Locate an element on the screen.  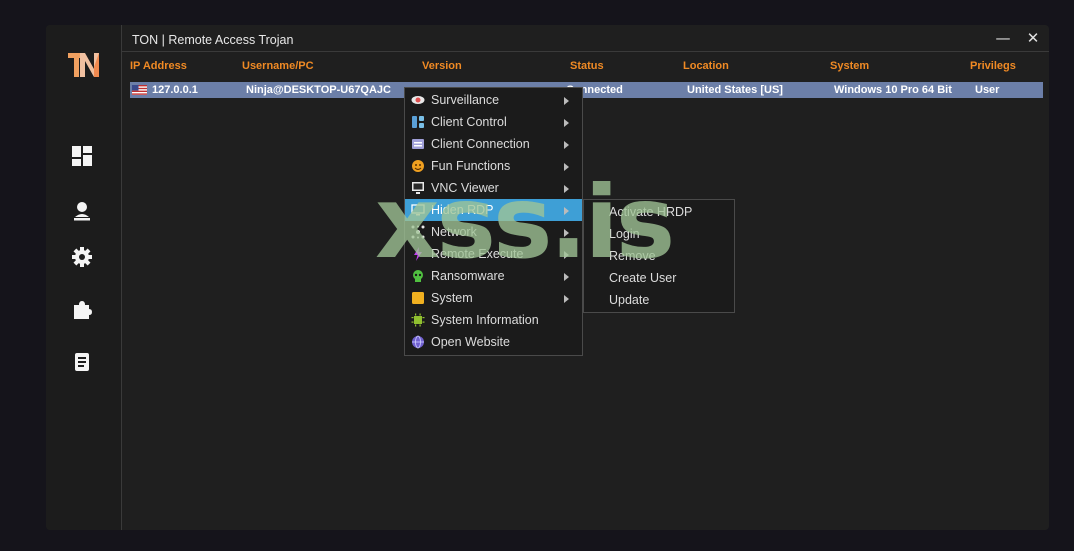
submenu-item-remove: Remove is located at coordinates (659, 256).